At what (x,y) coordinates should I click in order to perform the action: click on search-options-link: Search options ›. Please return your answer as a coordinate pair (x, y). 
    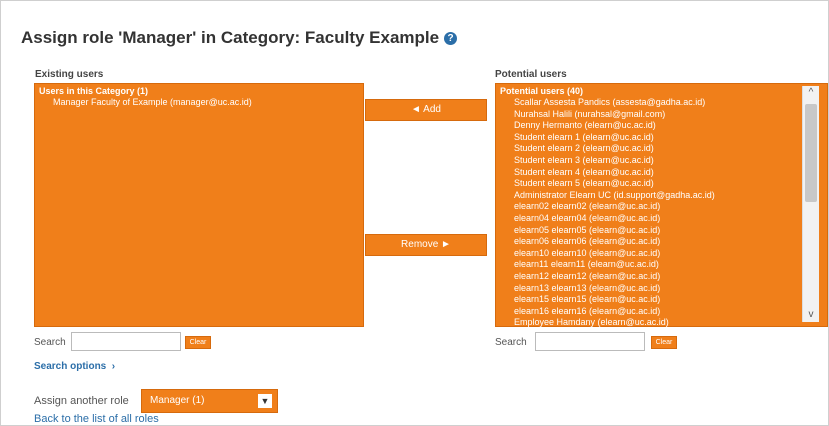
    Looking at the image, I should click on (74, 366).